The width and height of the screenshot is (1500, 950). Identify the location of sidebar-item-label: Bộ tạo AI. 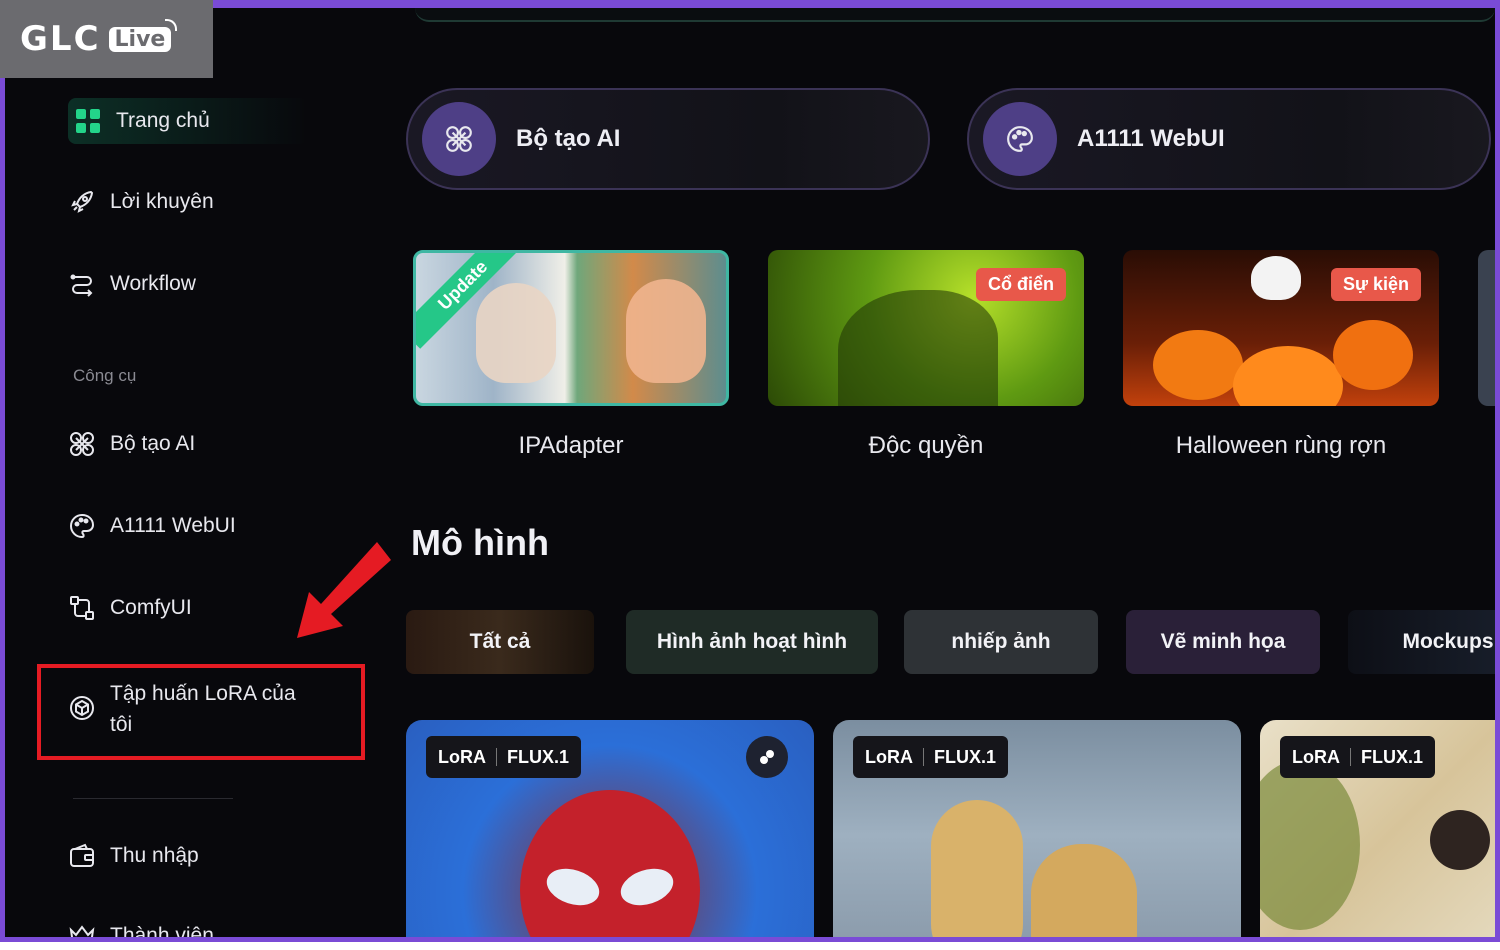
(153, 443).